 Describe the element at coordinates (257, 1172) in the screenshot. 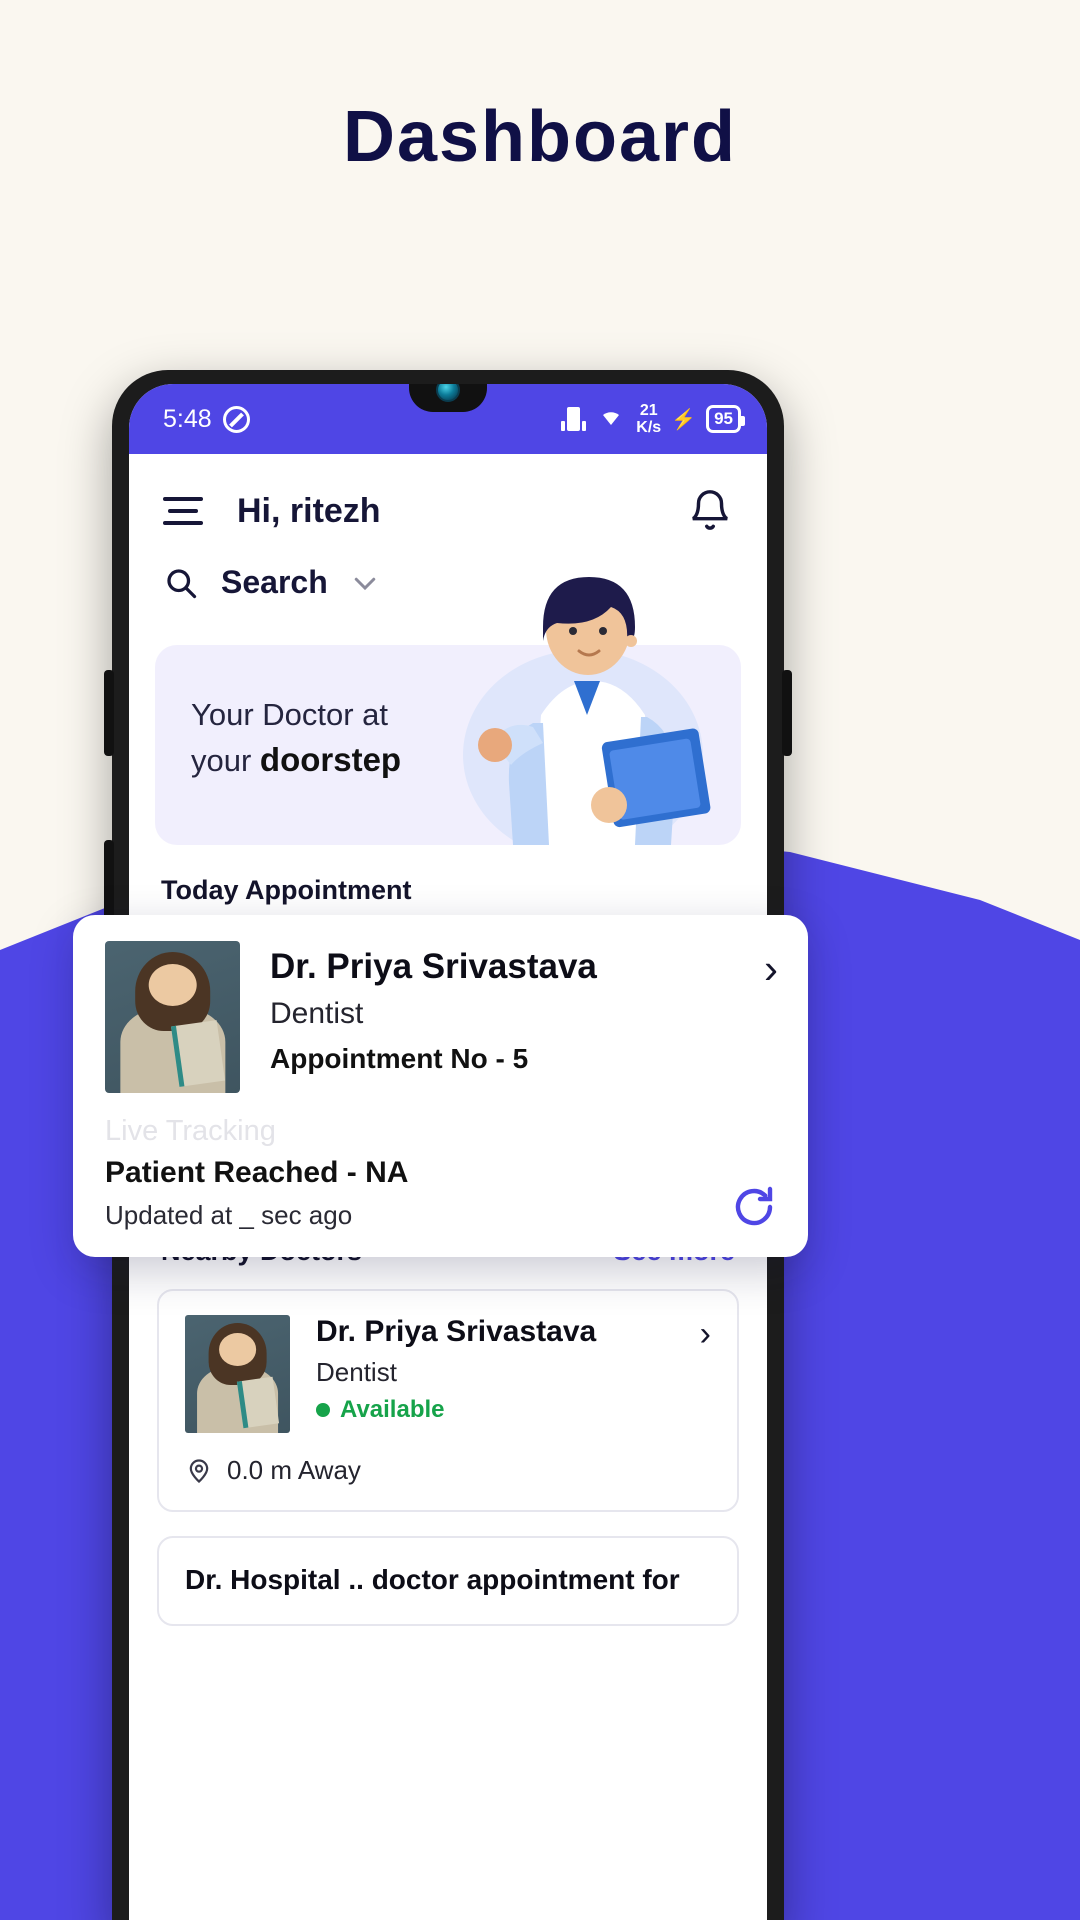

I see `patient-reached-status: Patient Reached - NA` at that location.